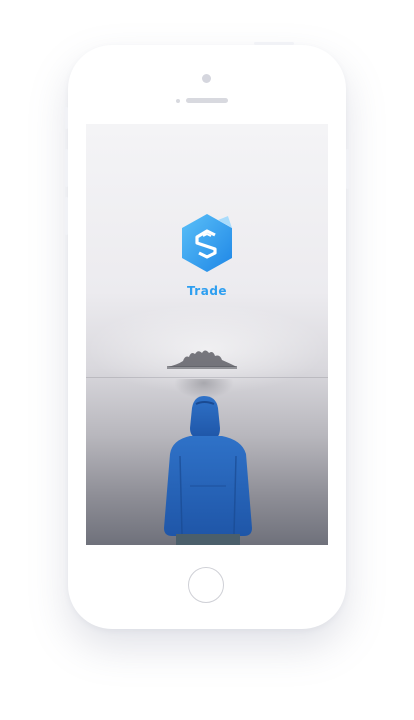 This screenshot has height=720, width=414. What do you see at coordinates (66, 168) in the screenshot?
I see `volume-up-button` at bounding box center [66, 168].